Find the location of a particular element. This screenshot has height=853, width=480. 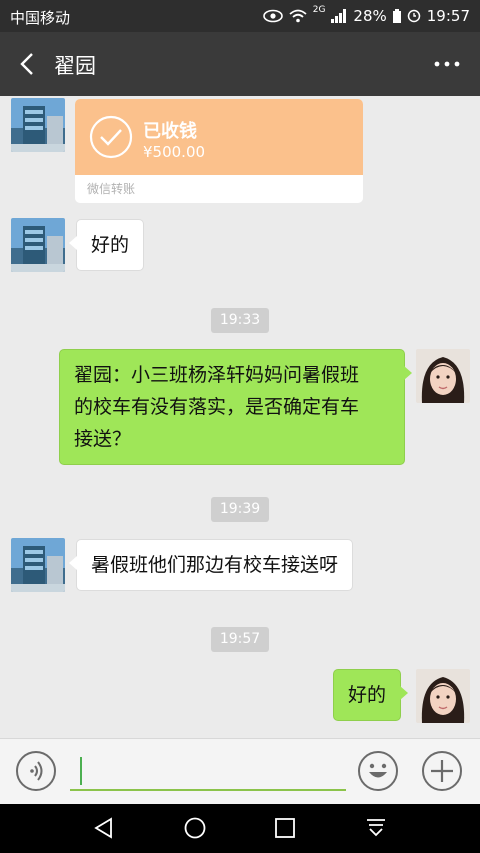

timestamp: 19:57 is located at coordinates (240, 639).